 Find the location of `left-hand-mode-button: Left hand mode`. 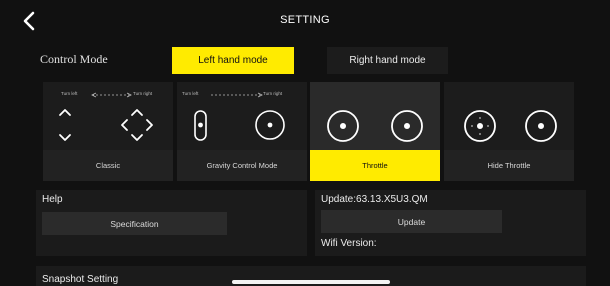

left-hand-mode-button: Left hand mode is located at coordinates (233, 60).